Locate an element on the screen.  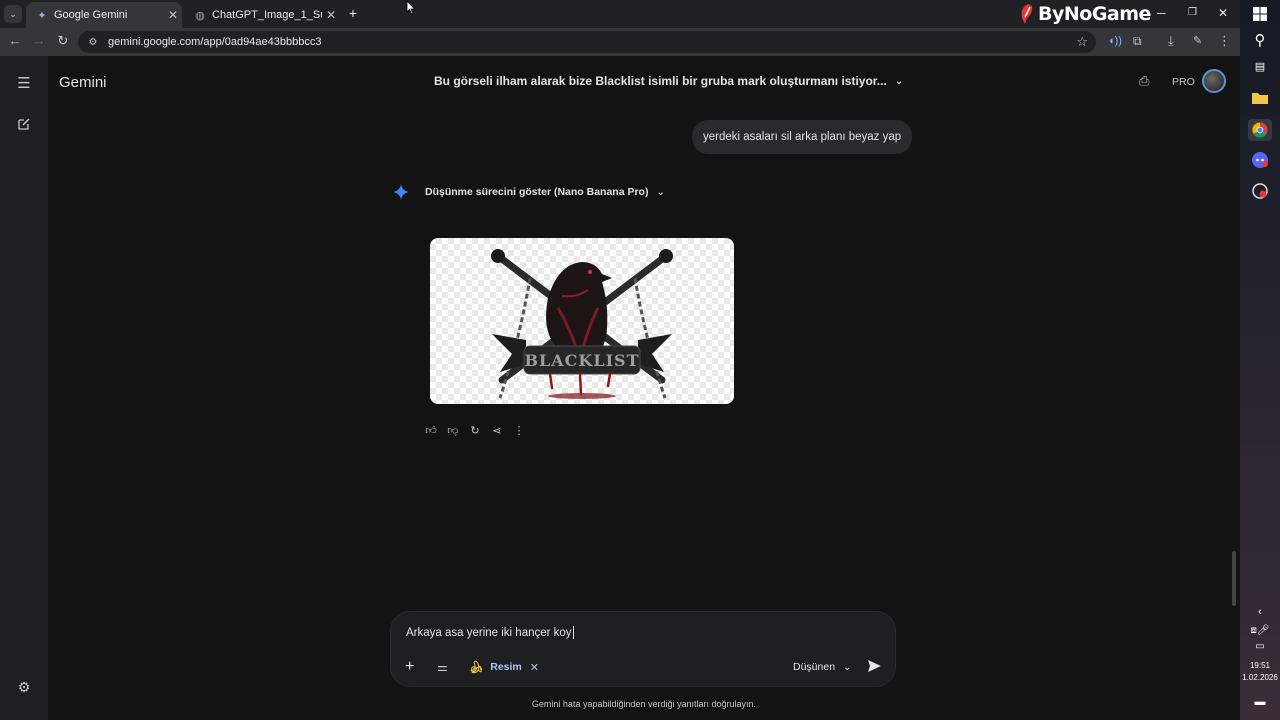
user-message-bubble: yerdeki asaları sil arka planı beyaz yap is located at coordinates (802, 137).